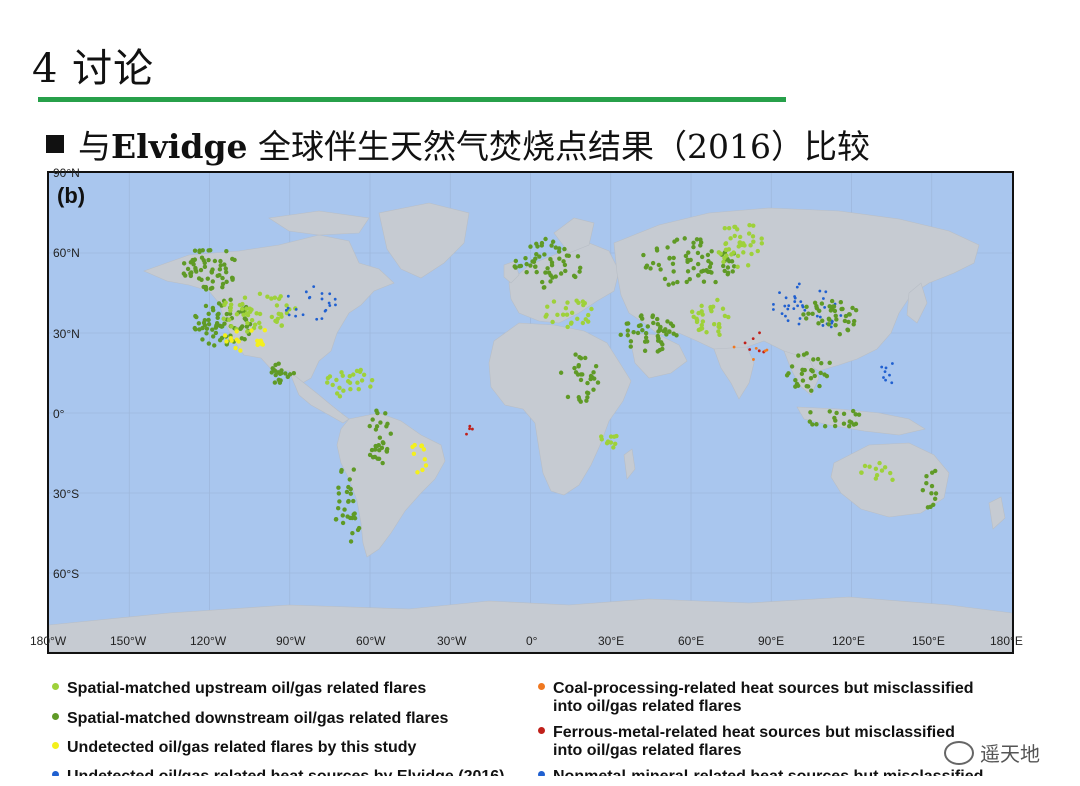 Image resolution: width=1080 pixels, height=786 pixels. I want to click on lon-label-120w: 120°W, so click(208, 641).